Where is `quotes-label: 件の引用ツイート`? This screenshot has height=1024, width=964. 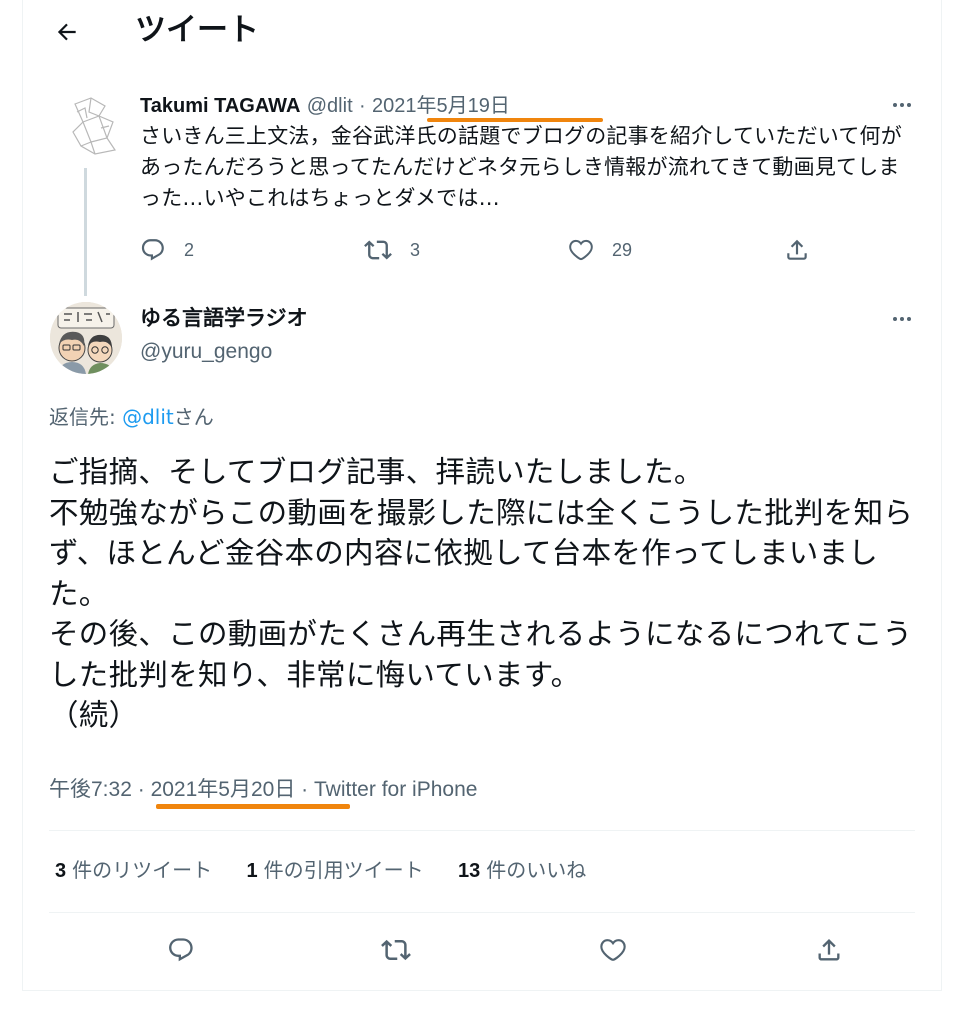 quotes-label: 件の引用ツイート is located at coordinates (343, 870).